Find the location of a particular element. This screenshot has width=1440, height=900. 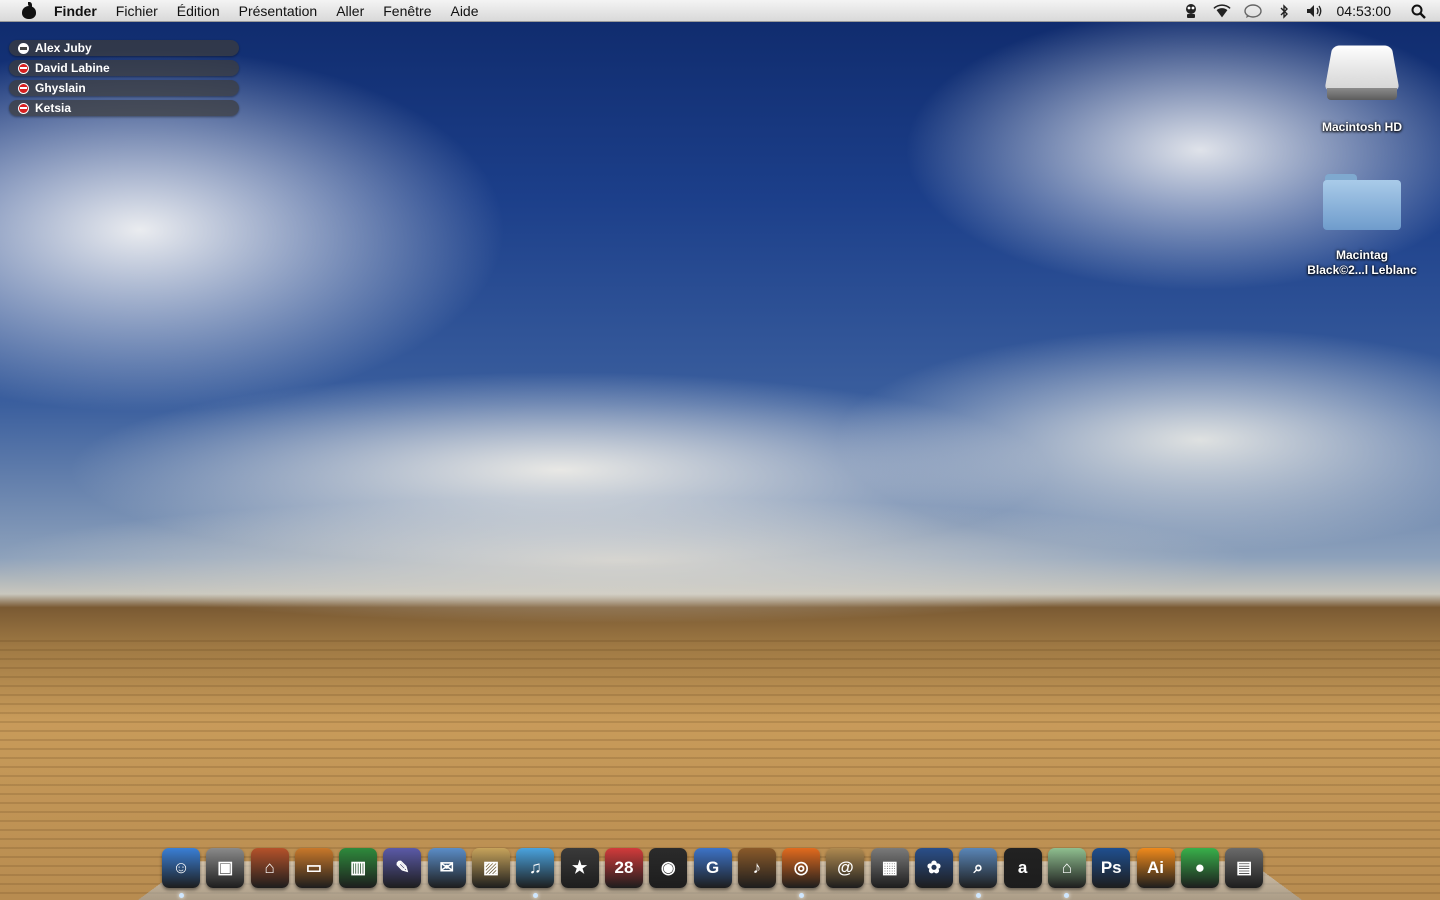

apple-menu-icon is located at coordinates (30, 10).